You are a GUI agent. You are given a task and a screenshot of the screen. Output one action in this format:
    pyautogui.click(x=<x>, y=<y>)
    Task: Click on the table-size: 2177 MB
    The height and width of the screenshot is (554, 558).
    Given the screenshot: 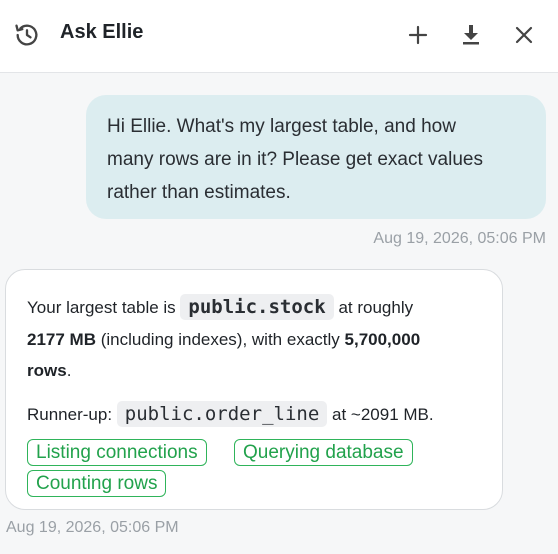 What is the action you would take?
    pyautogui.click(x=61, y=339)
    